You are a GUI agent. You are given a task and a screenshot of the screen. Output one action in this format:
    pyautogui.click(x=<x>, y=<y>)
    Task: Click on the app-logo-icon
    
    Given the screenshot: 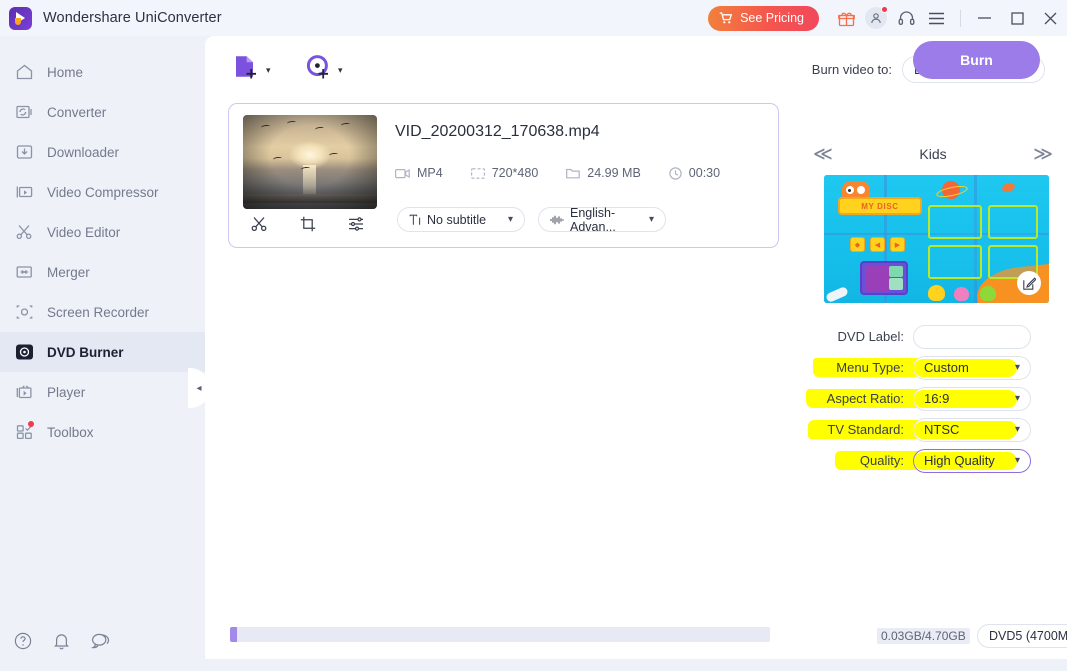 What is the action you would take?
    pyautogui.click(x=20, y=18)
    